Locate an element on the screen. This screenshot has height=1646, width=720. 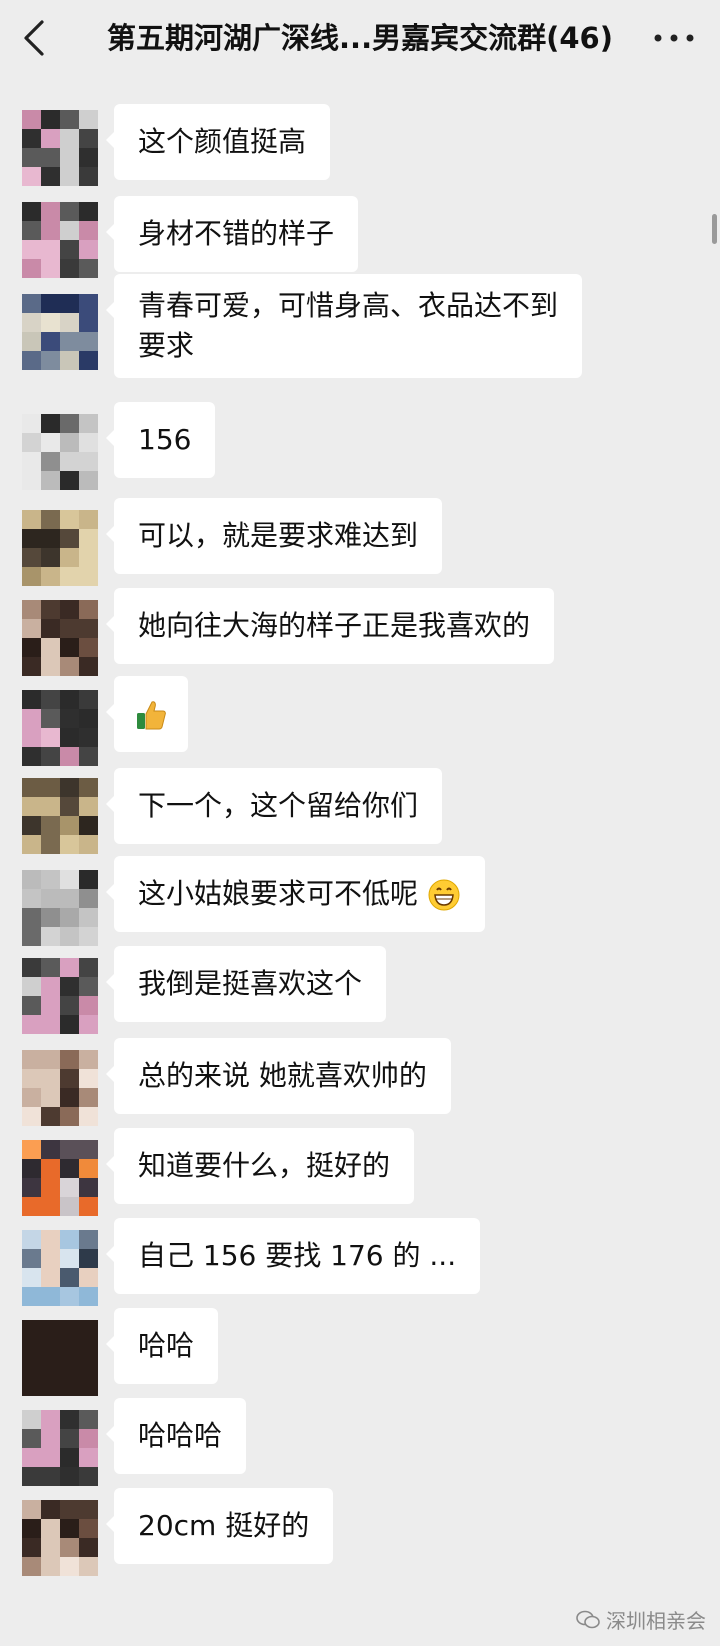
scrollbar is located at coordinates (714, 229).